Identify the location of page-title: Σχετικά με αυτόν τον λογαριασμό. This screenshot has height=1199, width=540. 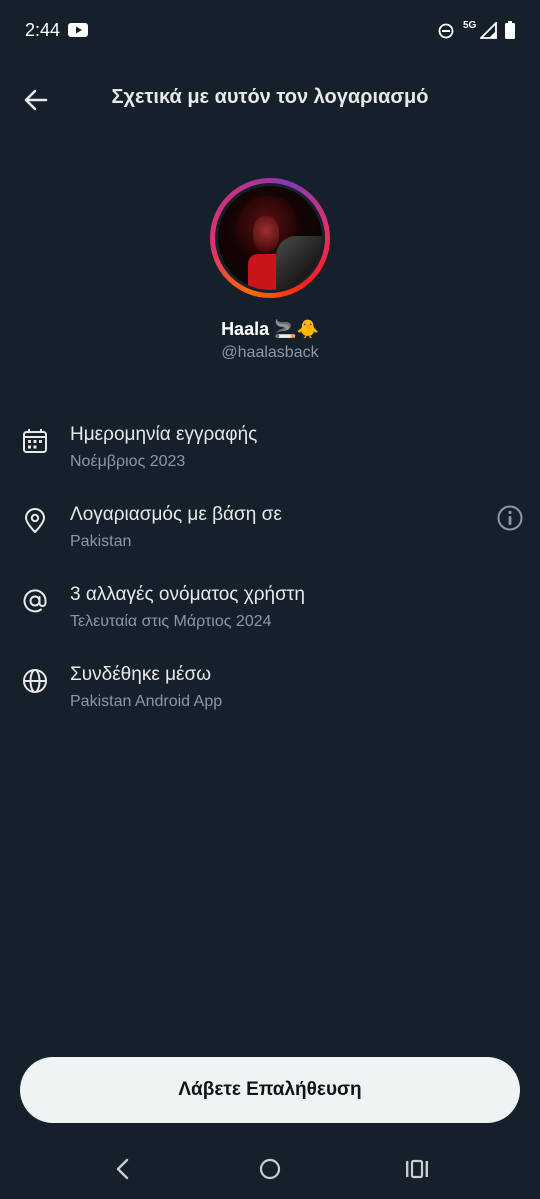
(270, 97).